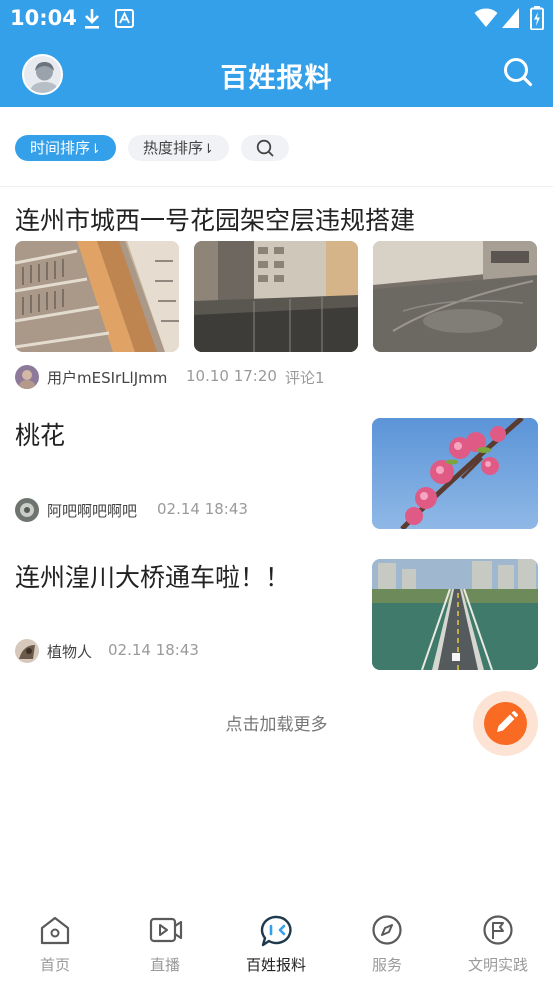 The height and width of the screenshot is (984, 553). I want to click on post-meta: 阿吧啊吧啊吧 02.14 18:43, so click(180, 510).